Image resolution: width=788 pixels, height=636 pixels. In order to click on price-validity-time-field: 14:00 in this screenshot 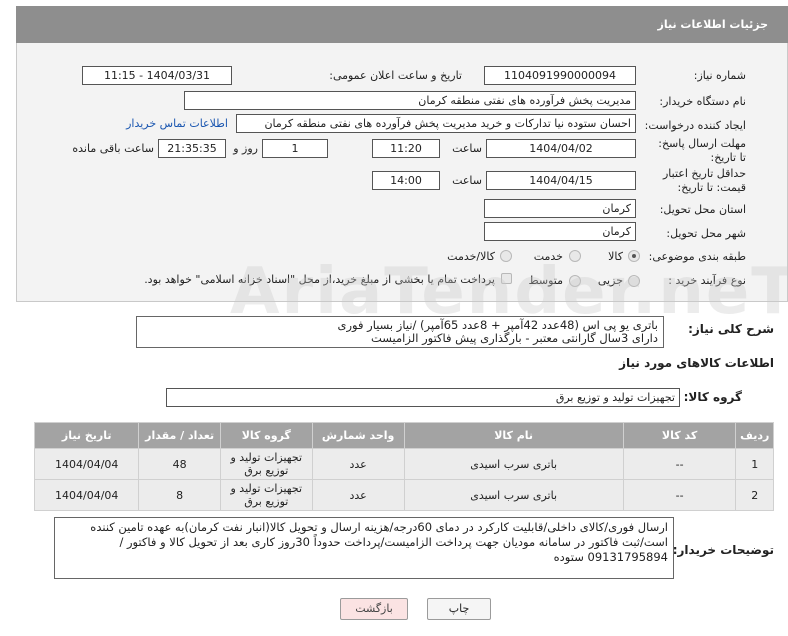, I will do `click(406, 180)`.